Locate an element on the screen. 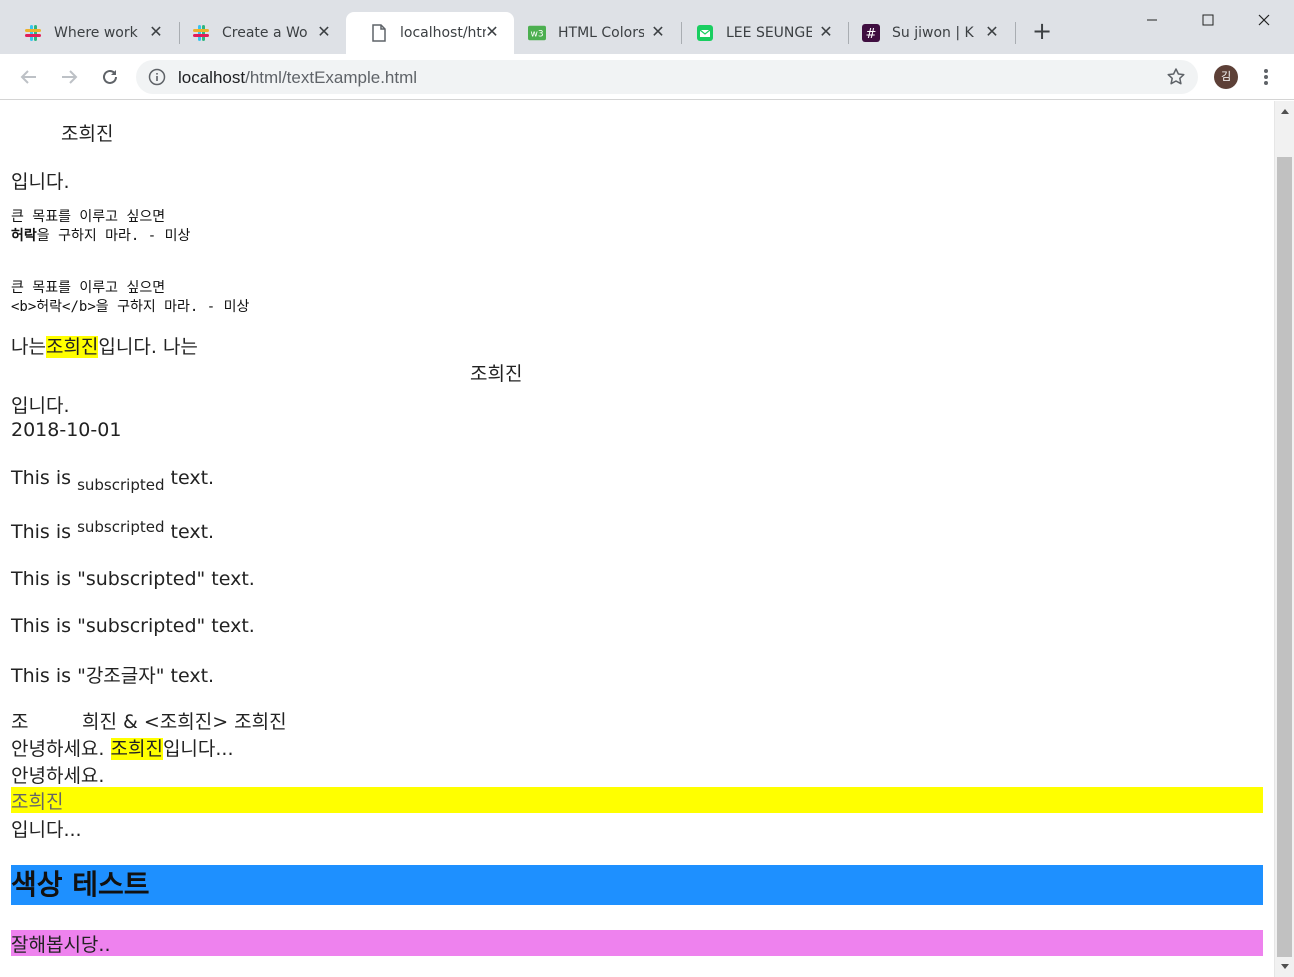 Image resolution: width=1294 pixels, height=977 pixels. browser-toolbar: localhost/html/textExample.html 김 is located at coordinates (647, 77).